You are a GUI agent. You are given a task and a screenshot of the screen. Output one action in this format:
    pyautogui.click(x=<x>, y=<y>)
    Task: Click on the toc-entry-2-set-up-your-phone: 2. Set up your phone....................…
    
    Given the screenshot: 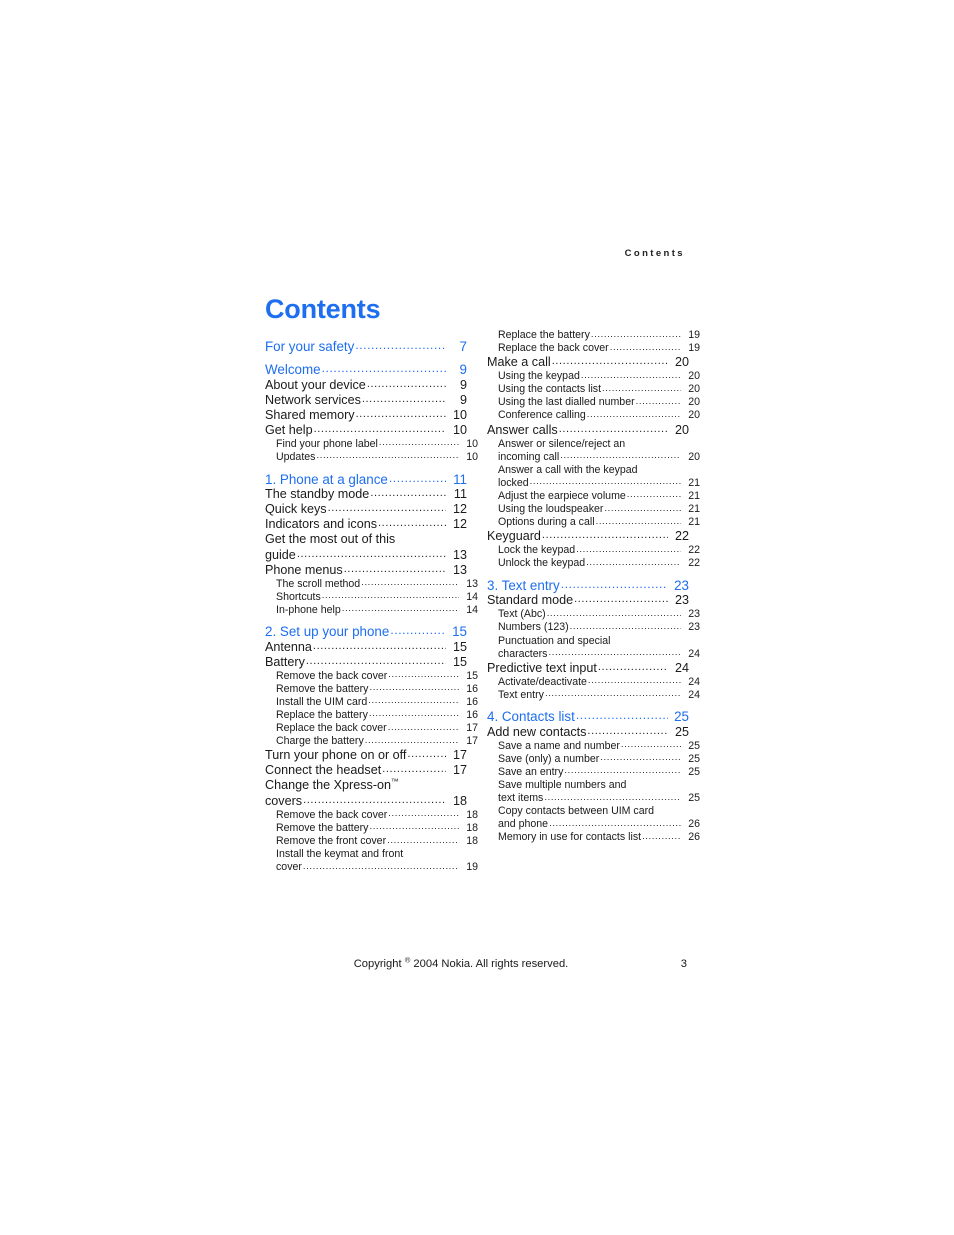 What is the action you would take?
    pyautogui.click(x=366, y=631)
    